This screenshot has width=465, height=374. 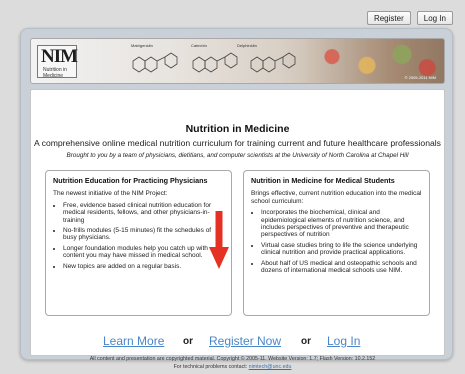 I want to click on molecule-label-1: Matrigenidin, so click(x=142, y=45).